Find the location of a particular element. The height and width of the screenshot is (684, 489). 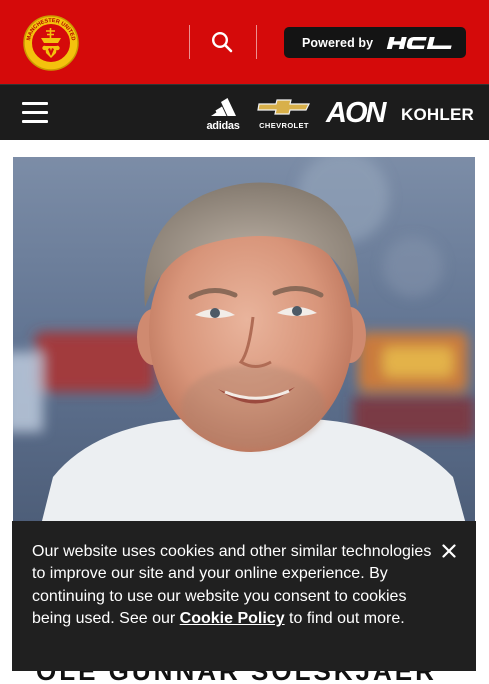

close-icon is located at coordinates (449, 551).